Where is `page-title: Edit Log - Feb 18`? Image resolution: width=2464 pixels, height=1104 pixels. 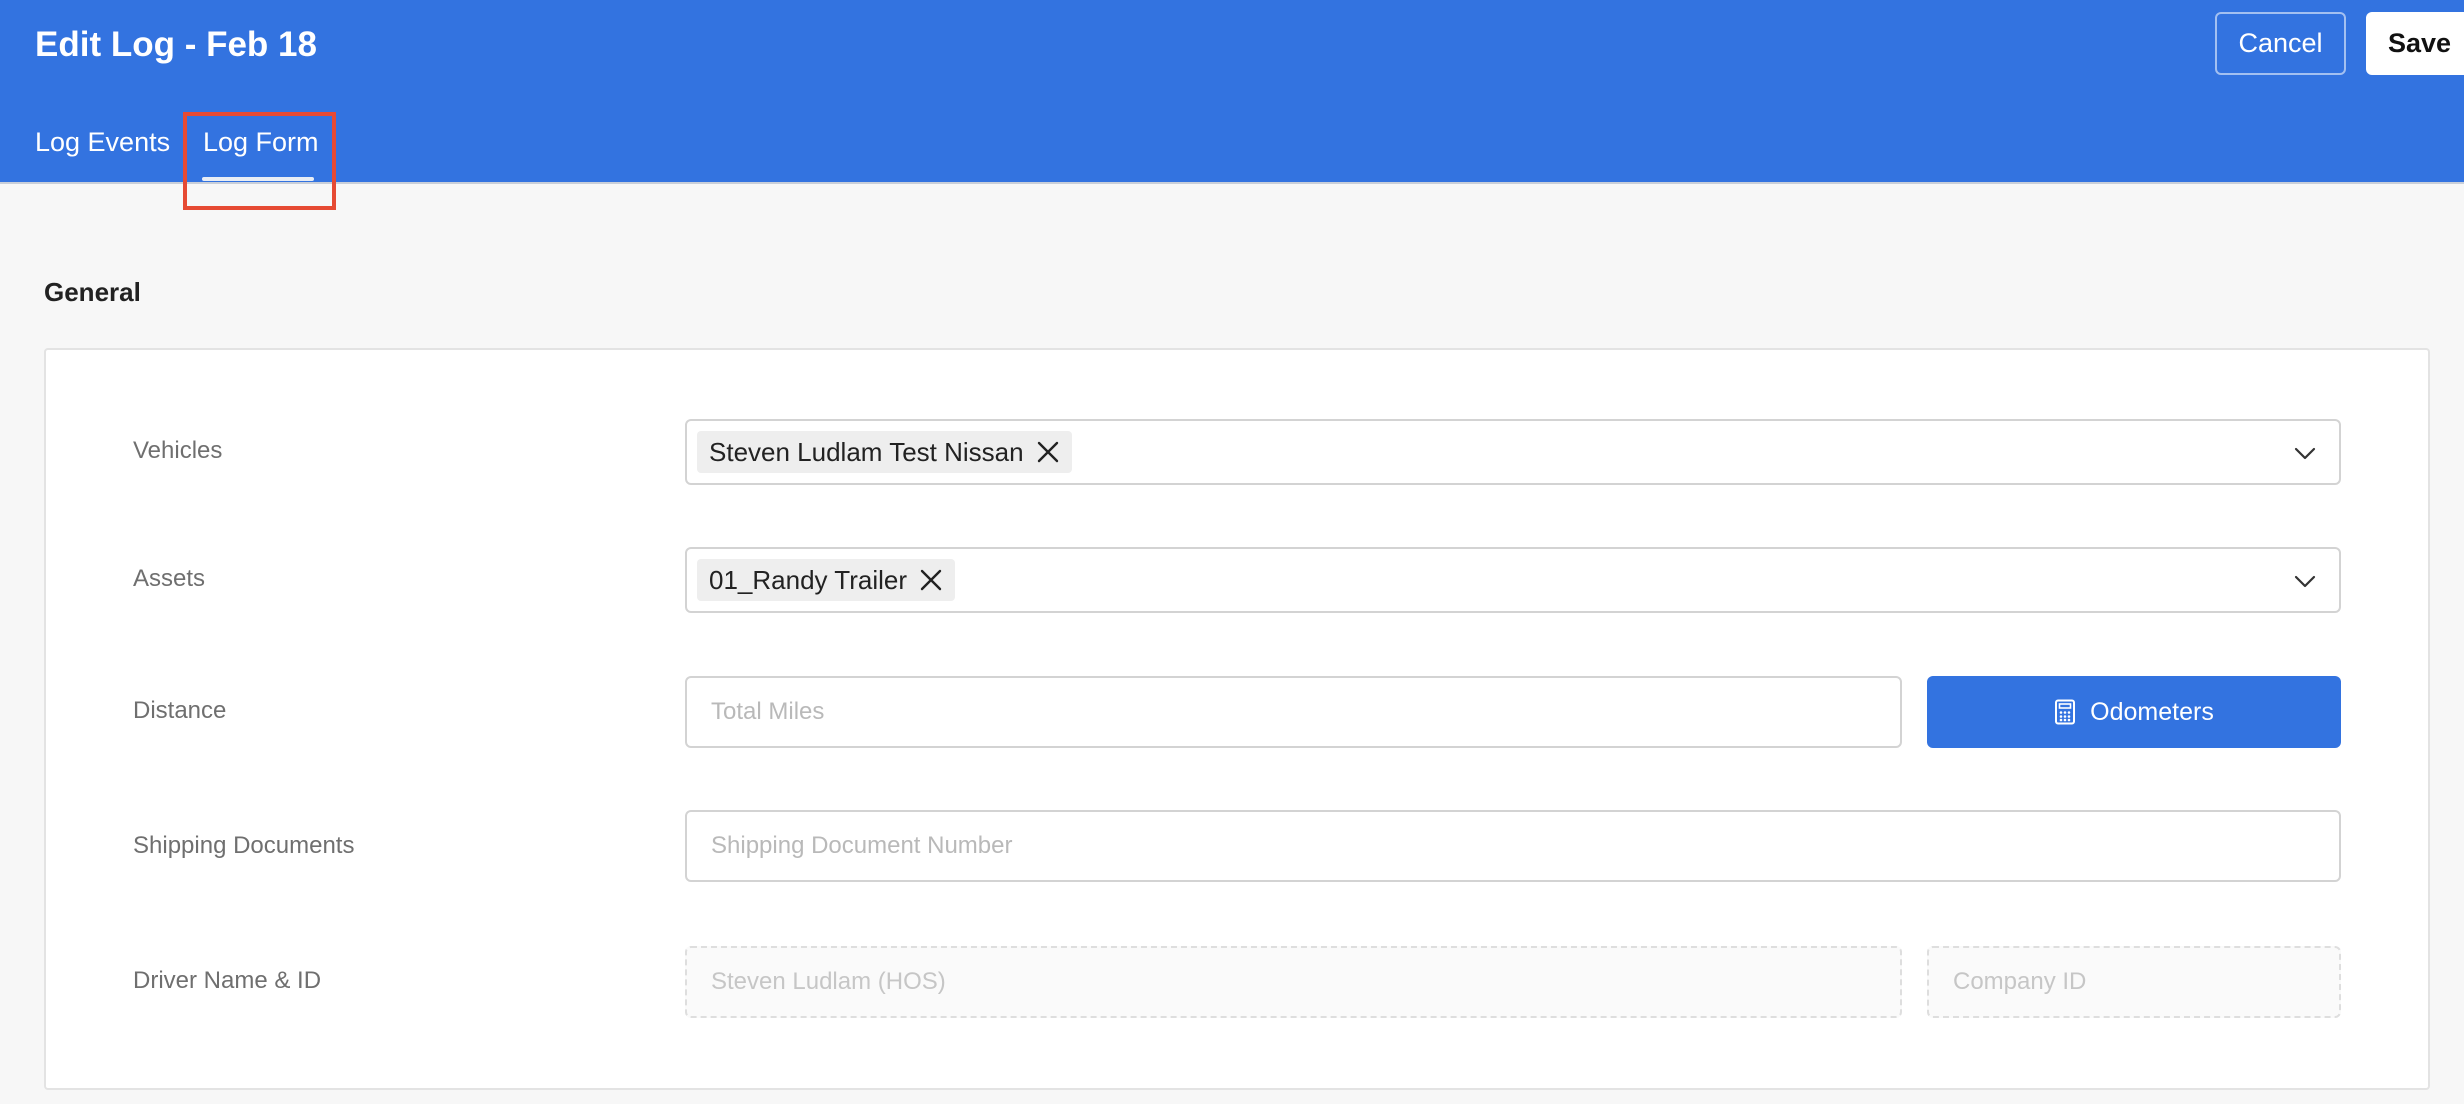
page-title: Edit Log - Feb 18 is located at coordinates (176, 44).